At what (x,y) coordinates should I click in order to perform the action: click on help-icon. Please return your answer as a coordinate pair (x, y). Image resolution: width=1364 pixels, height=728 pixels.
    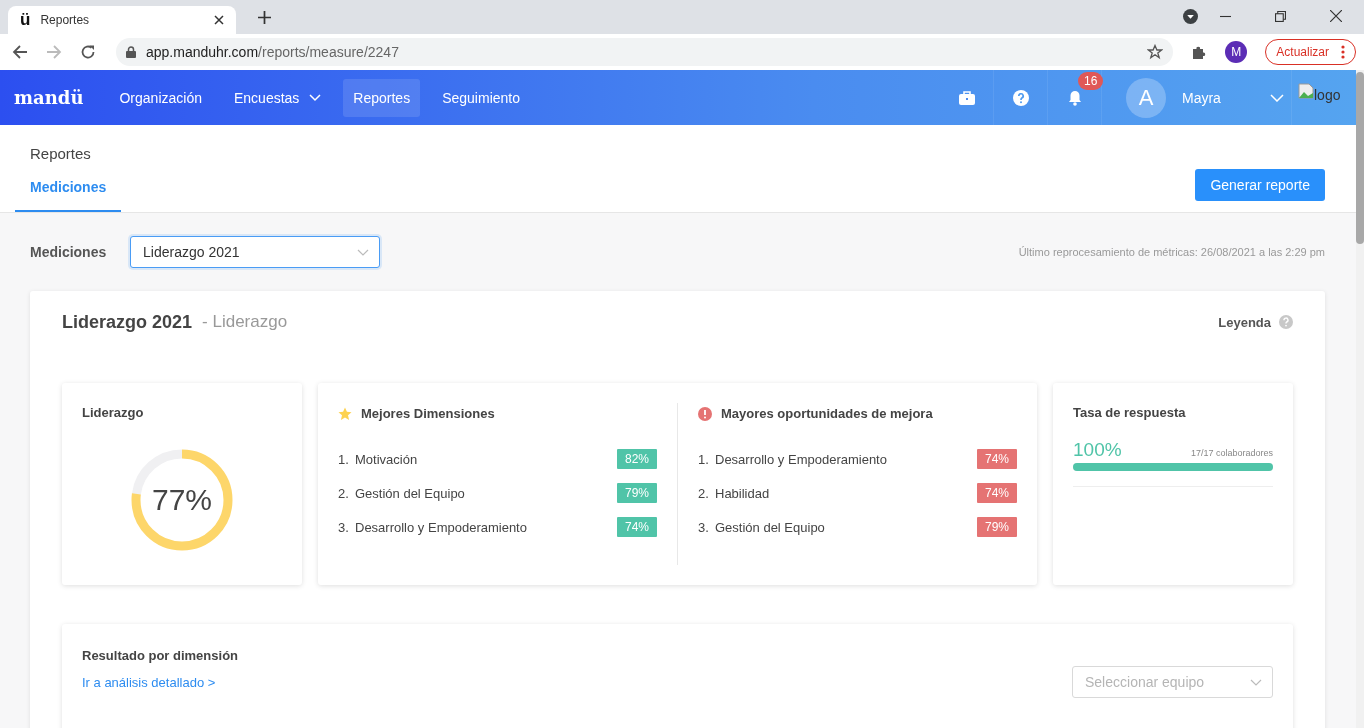
    Looking at the image, I should click on (1020, 97).